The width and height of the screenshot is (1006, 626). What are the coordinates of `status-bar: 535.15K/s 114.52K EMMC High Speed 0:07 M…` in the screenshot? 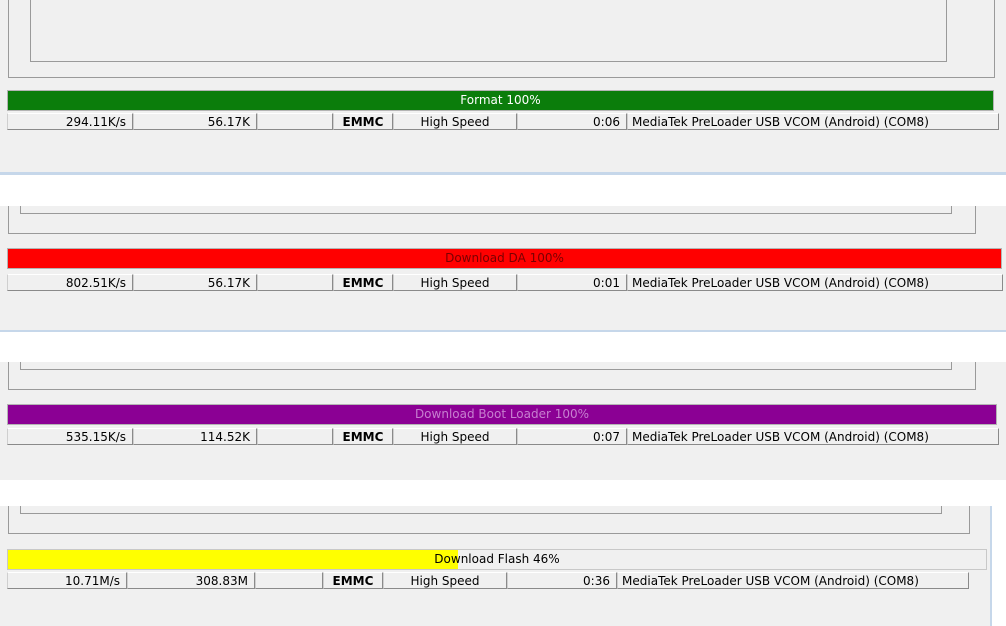 It's located at (503, 436).